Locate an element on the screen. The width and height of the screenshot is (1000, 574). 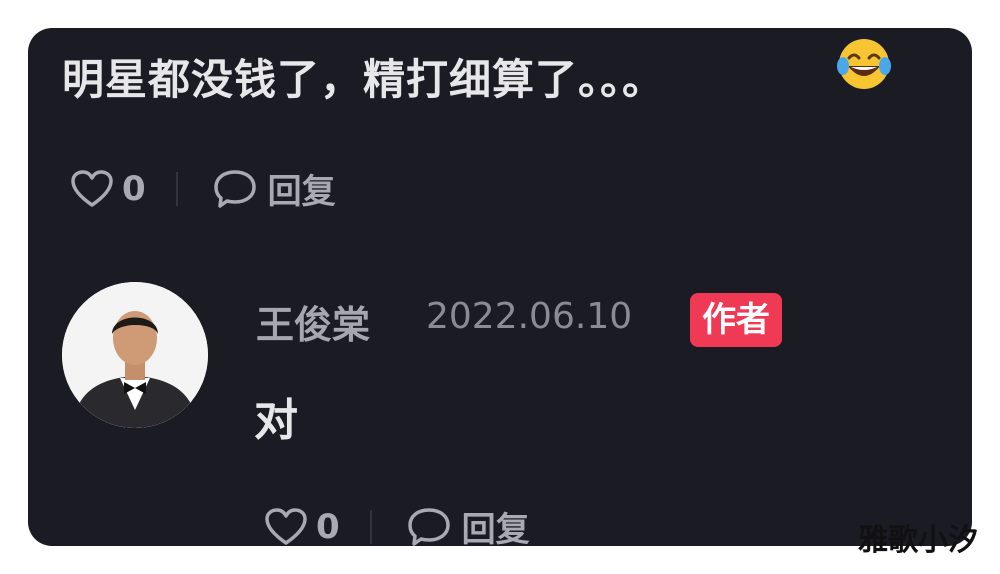
comment-text: 明星都没钱了，精打细算了。。。 is located at coordinates (364, 79).